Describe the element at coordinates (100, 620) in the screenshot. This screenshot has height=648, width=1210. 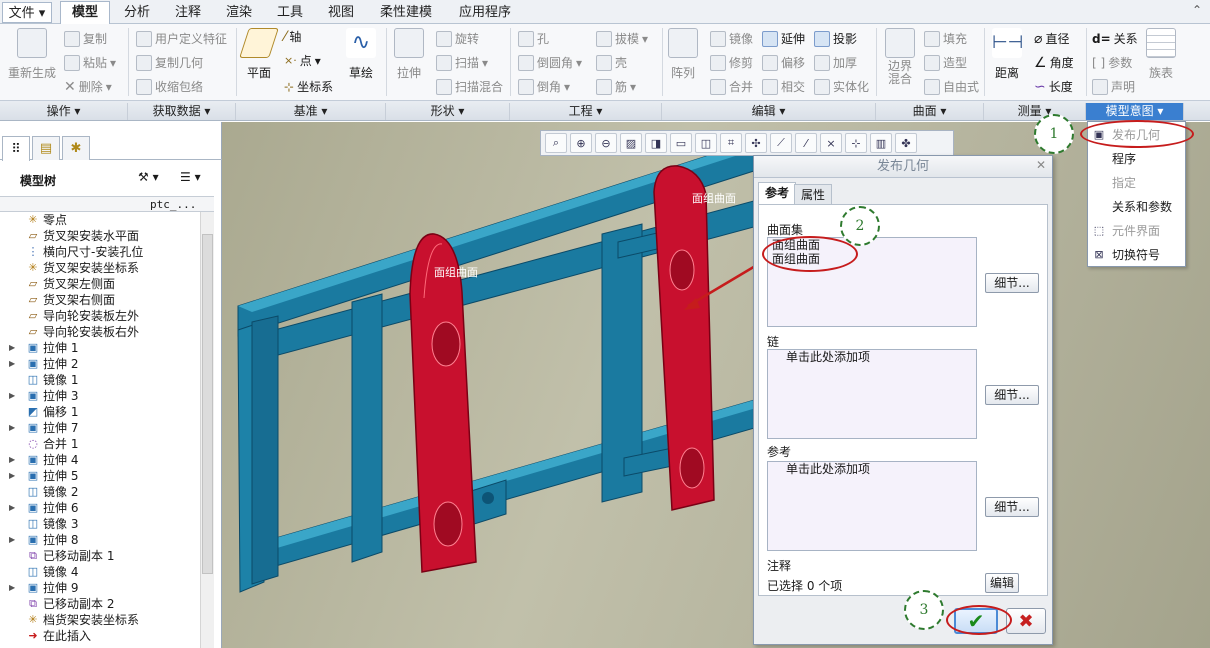
I see `tree-item: ✳ 档货架安装坐标系` at that location.